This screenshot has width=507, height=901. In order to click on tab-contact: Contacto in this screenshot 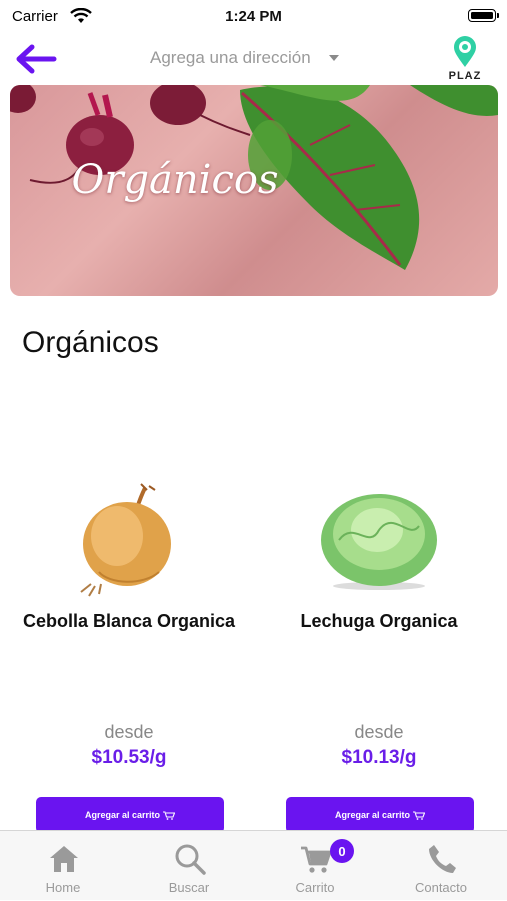, I will do `click(441, 866)`.